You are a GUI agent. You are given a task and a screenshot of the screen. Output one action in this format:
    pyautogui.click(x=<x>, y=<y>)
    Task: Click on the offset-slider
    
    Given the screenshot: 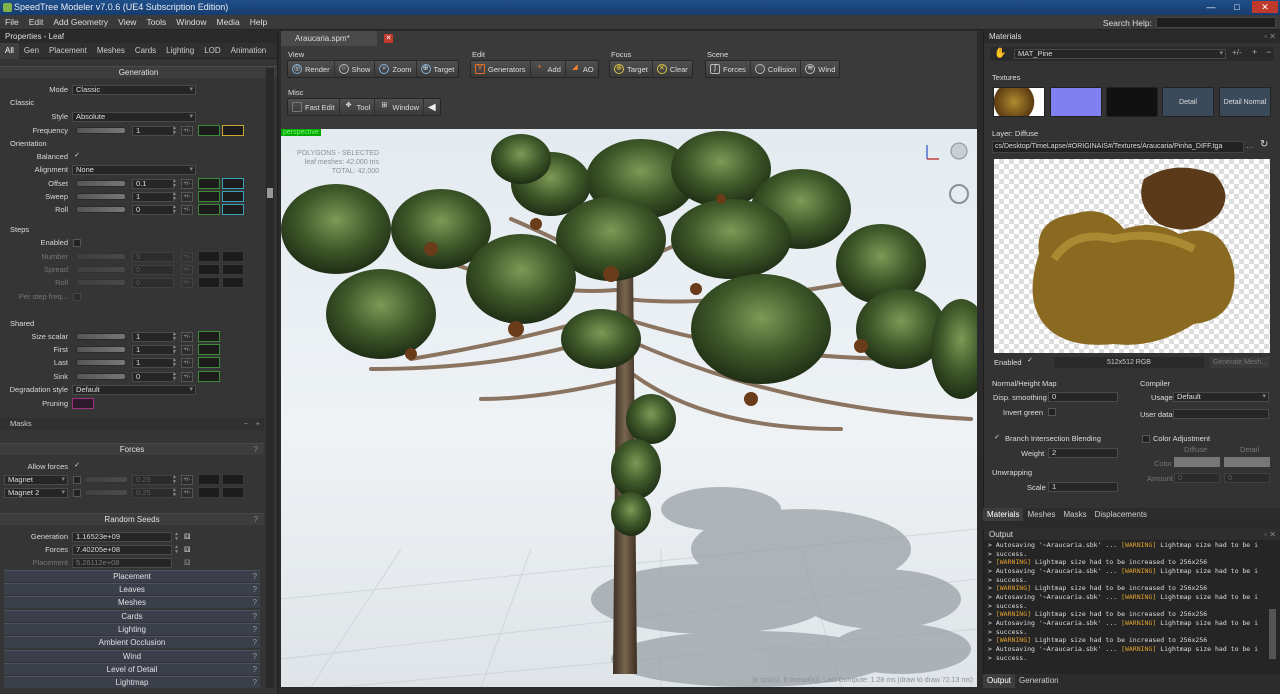 What is the action you would take?
    pyautogui.click(x=101, y=183)
    